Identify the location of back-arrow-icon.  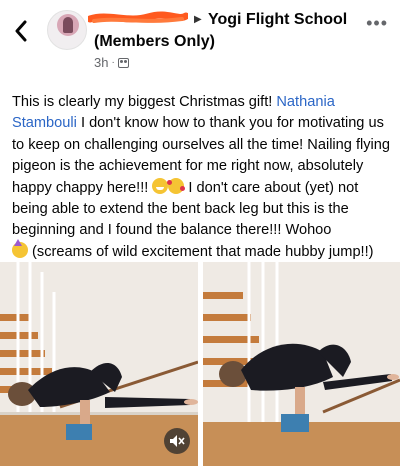
(21, 31).